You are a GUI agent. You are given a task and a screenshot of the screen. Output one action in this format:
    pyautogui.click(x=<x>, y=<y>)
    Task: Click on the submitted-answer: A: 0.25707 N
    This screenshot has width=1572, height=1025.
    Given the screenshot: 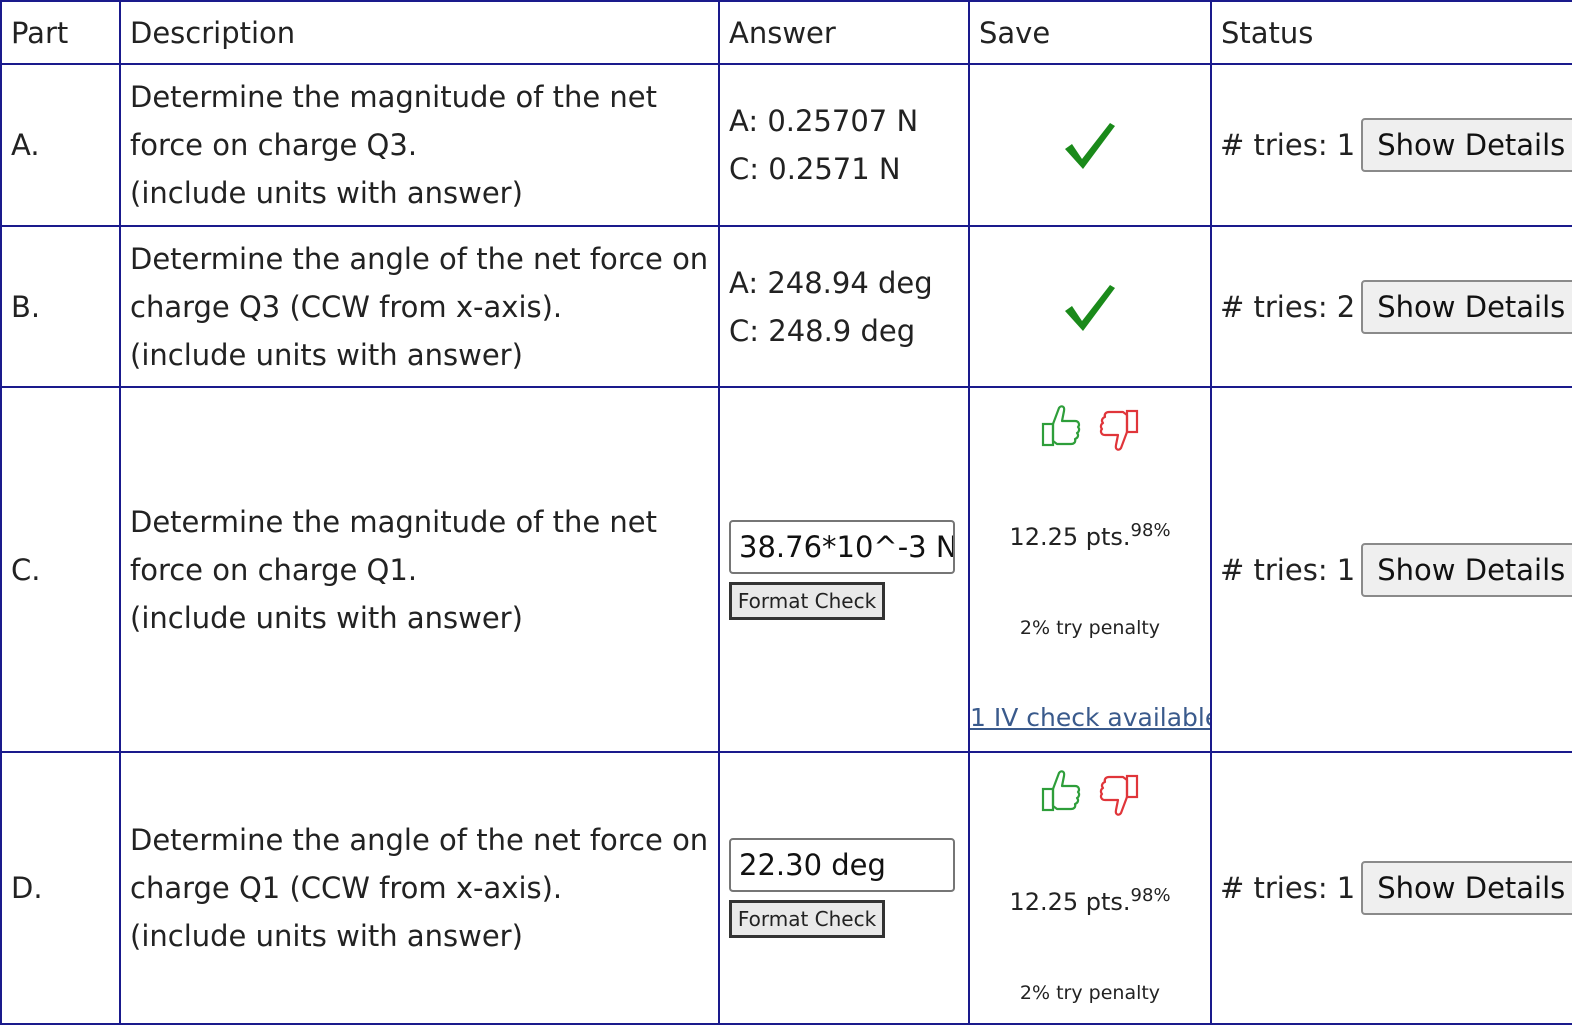 What is the action you would take?
    pyautogui.click(x=824, y=121)
    